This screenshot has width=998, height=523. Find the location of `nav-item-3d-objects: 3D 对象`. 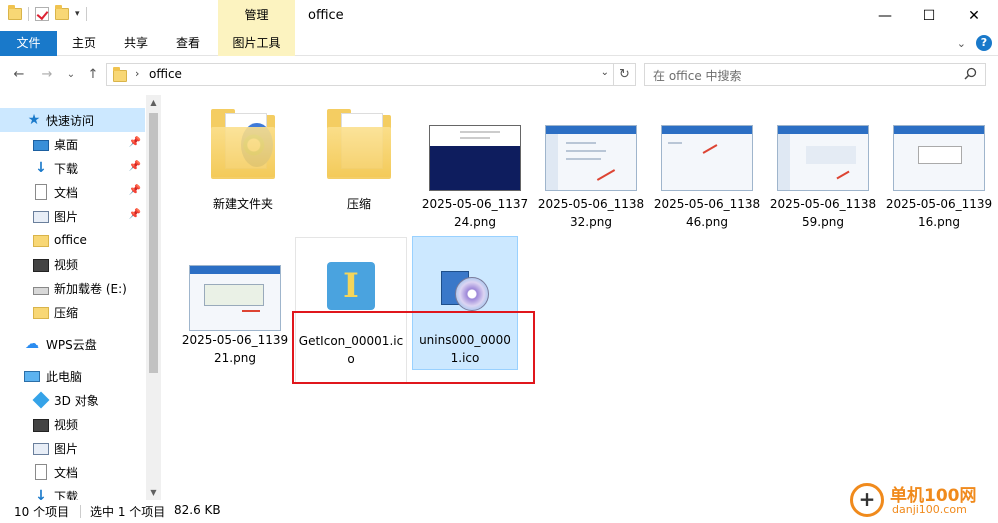

nav-item-3d-objects: 3D 对象 is located at coordinates (72, 400).